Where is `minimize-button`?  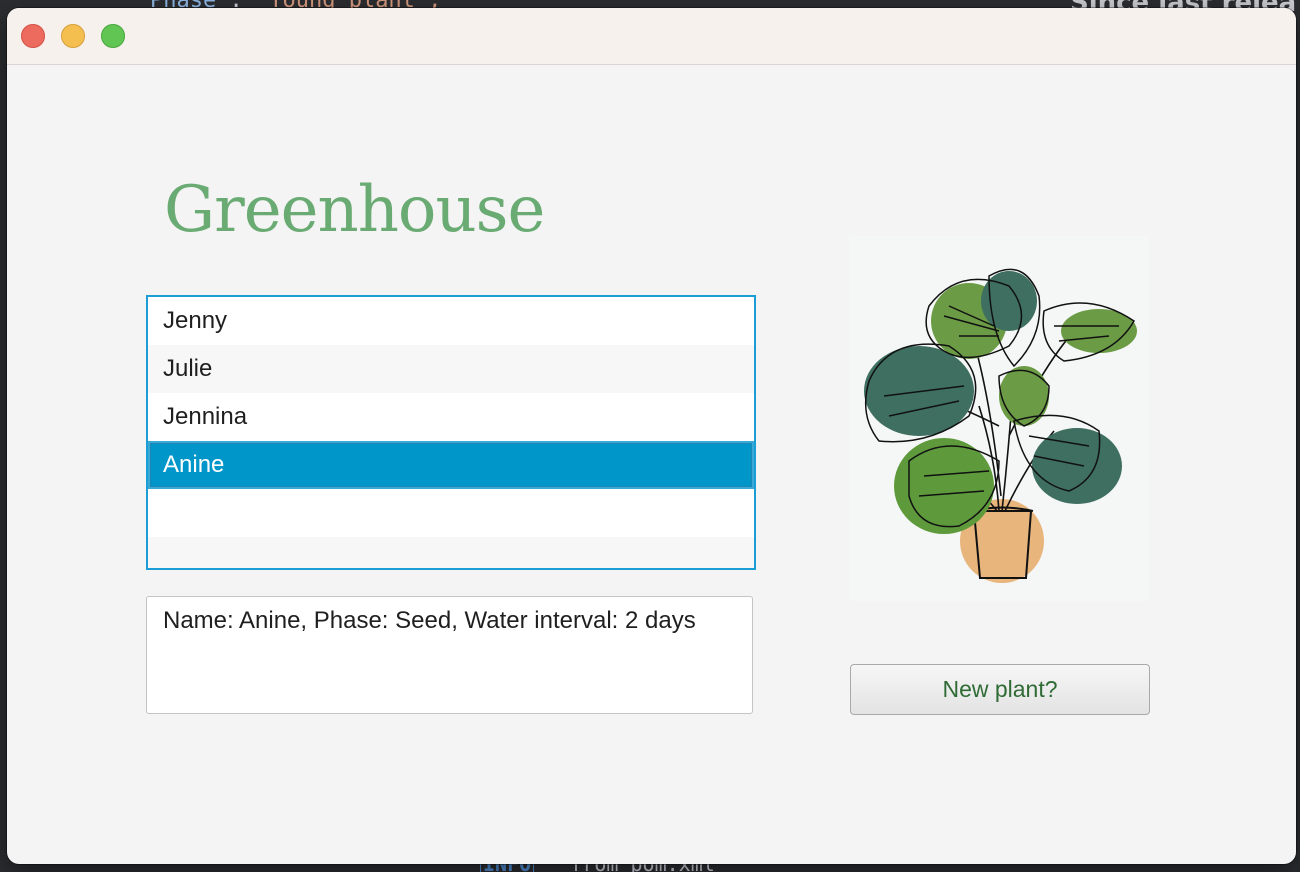
minimize-button is located at coordinates (73, 36).